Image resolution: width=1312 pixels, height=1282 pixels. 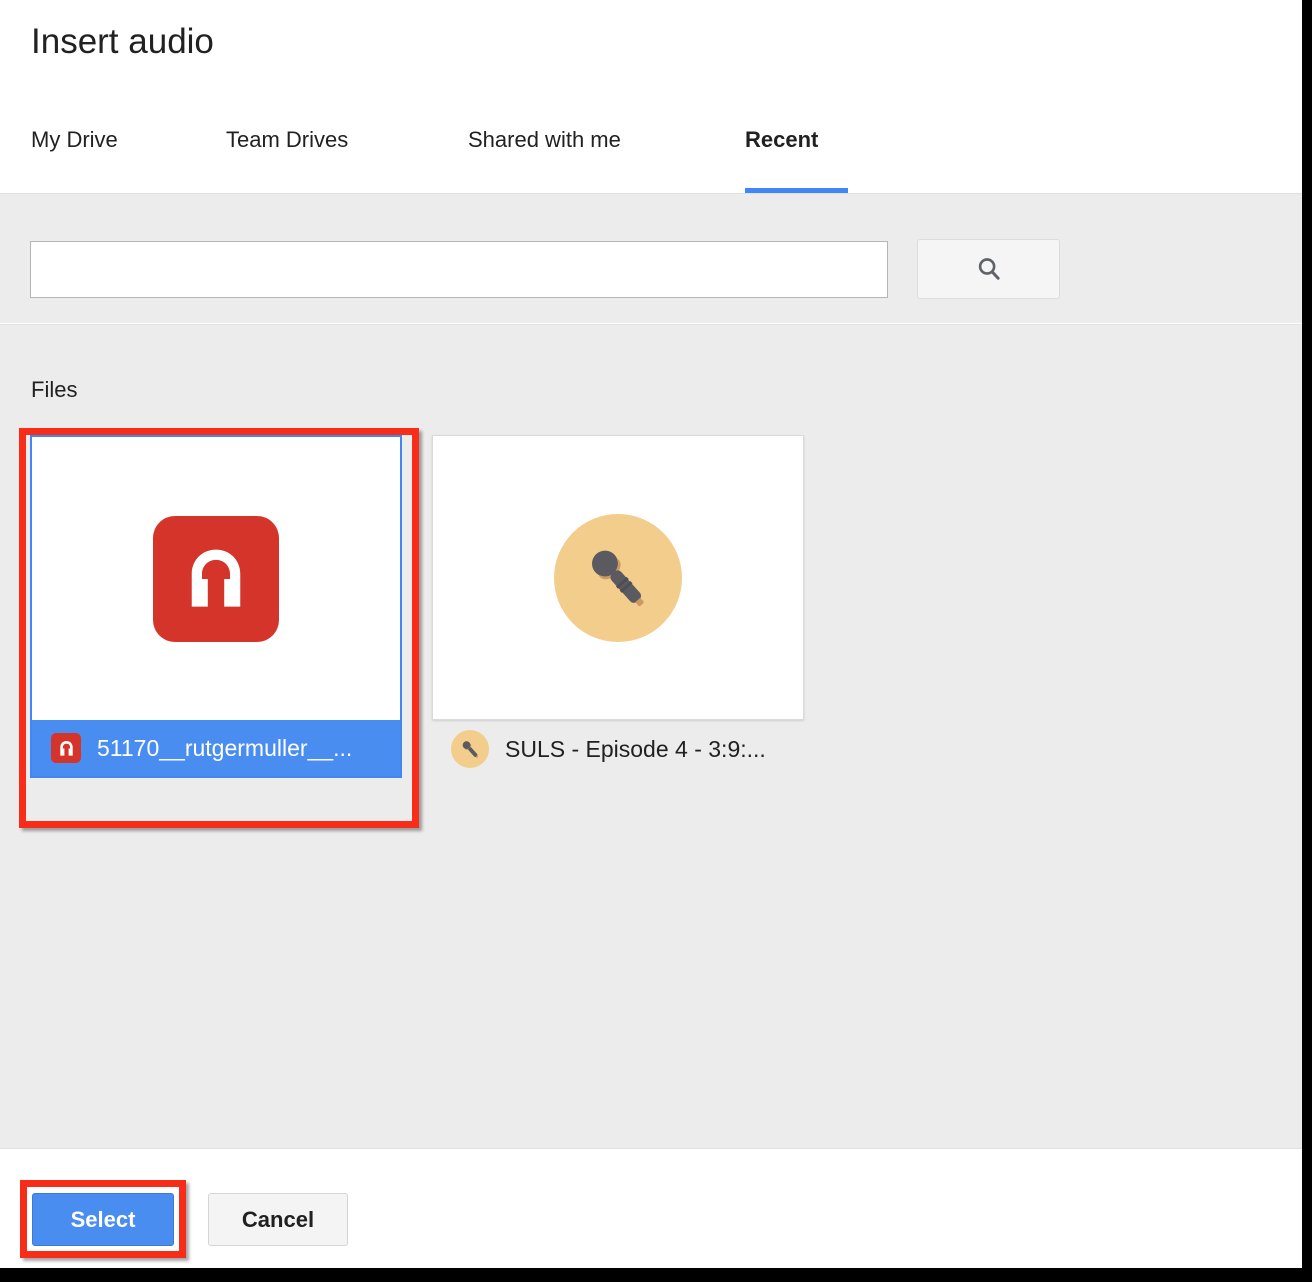 I want to click on dialog-footer, so click(x=651, y=1208).